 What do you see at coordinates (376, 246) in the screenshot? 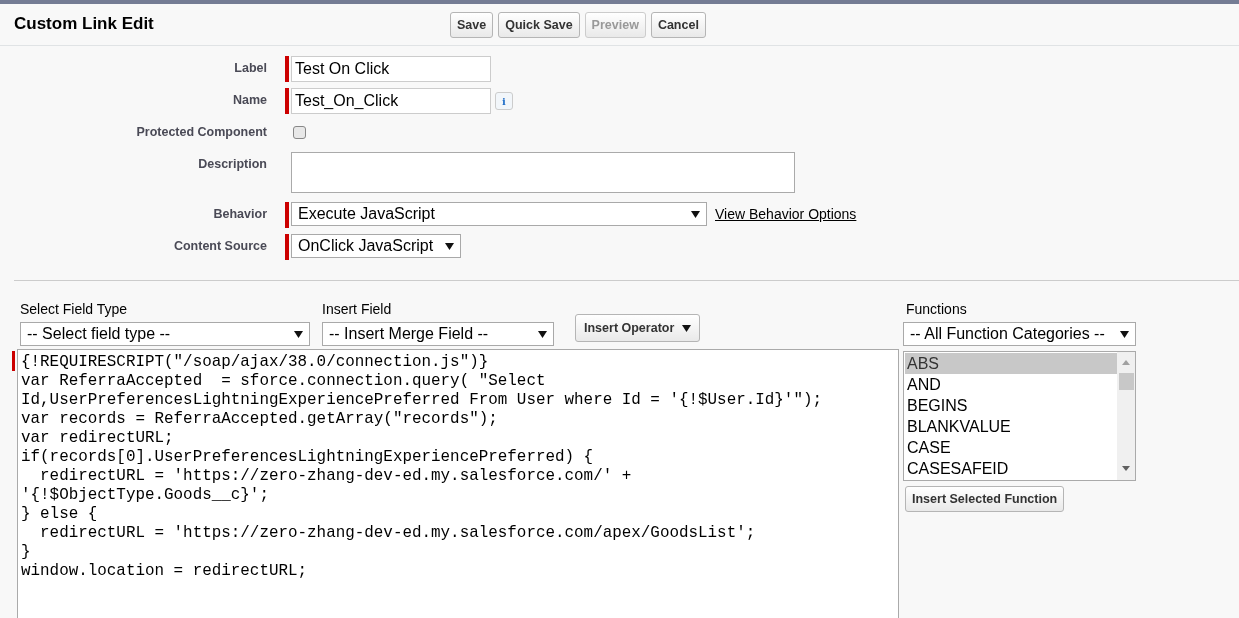
I see `dropdown: OnClick JavaScript` at bounding box center [376, 246].